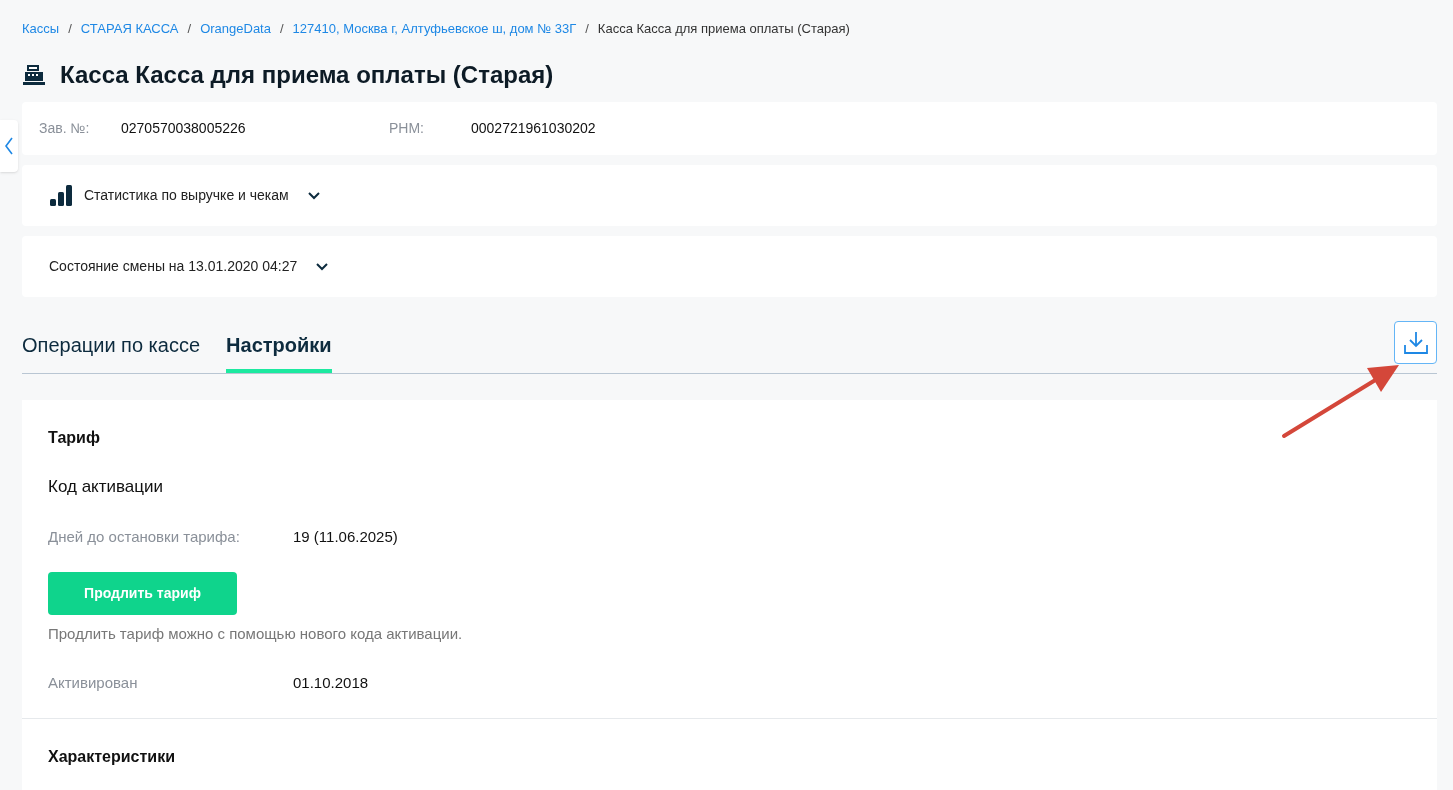 Image resolution: width=1453 pixels, height=790 pixels. I want to click on breadcrumb-link: OrangeData, so click(235, 29).